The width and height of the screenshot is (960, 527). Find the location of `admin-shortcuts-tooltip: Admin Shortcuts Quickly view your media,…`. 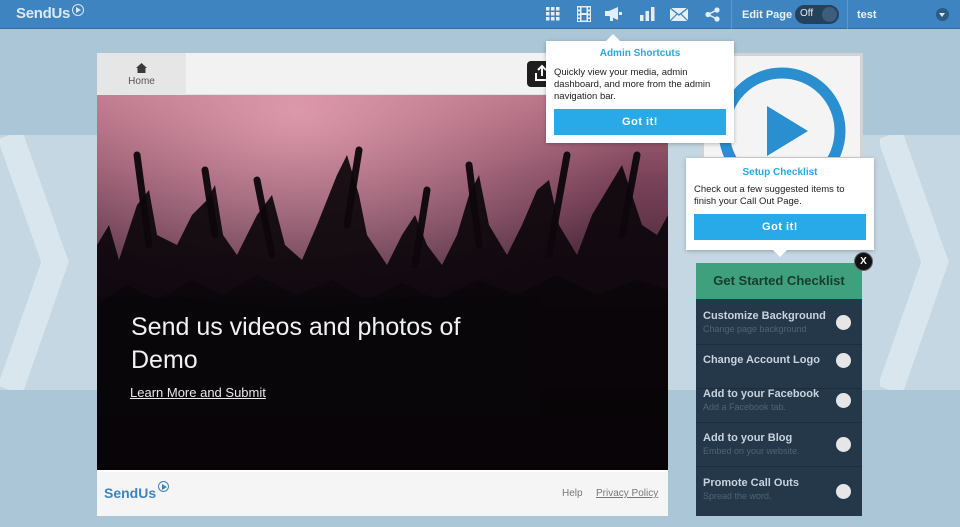

admin-shortcuts-tooltip: Admin Shortcuts Quickly view your media,… is located at coordinates (640, 88).